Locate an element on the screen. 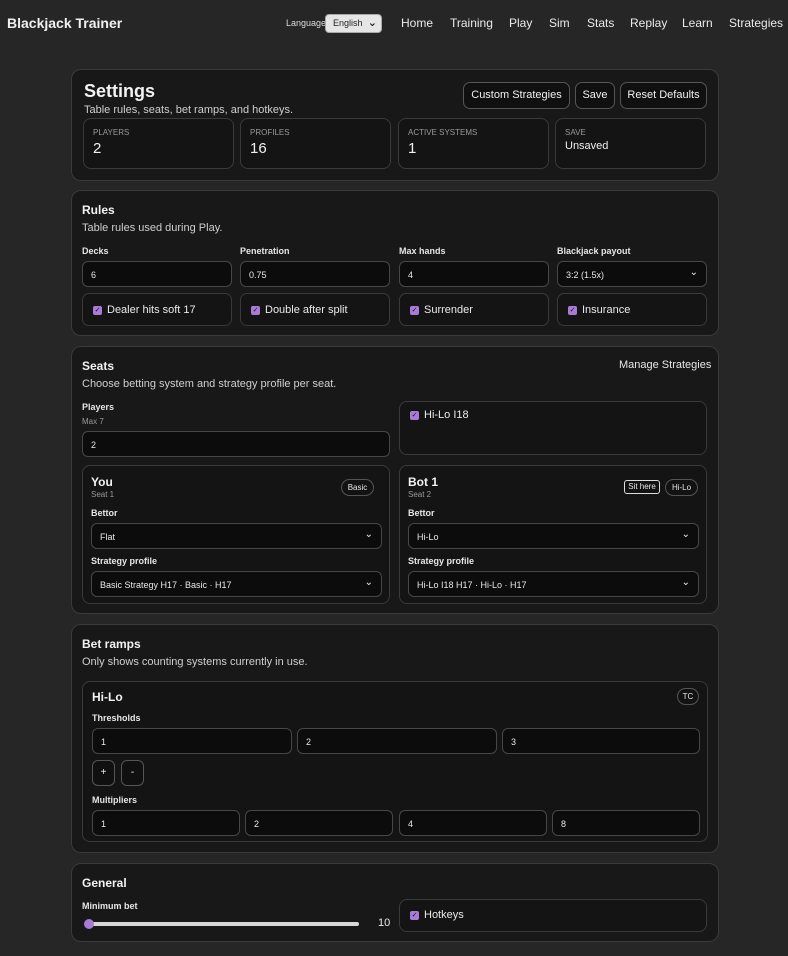  ramp-system-name: Hi-Lo is located at coordinates (107, 697).